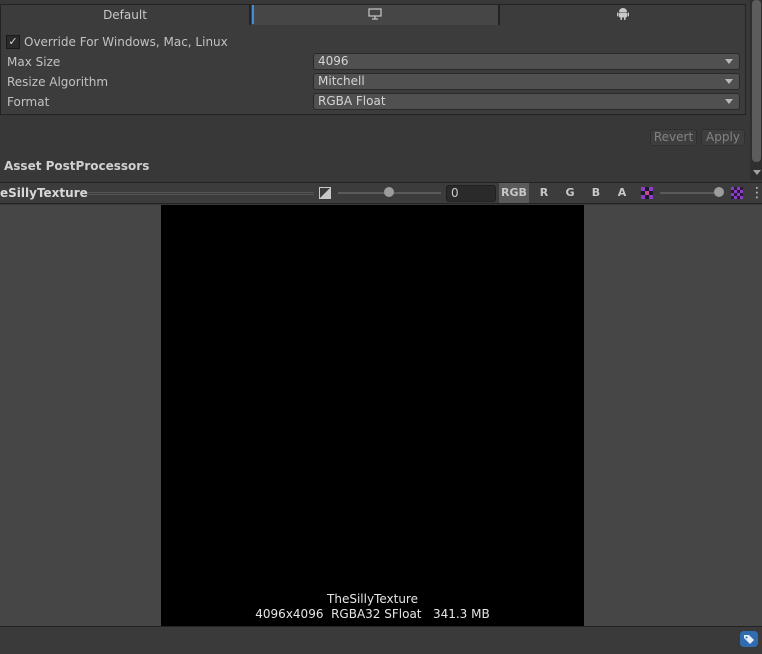 This screenshot has height=654, width=762. What do you see at coordinates (691, 193) in the screenshot?
I see `zoom-slider-track` at bounding box center [691, 193].